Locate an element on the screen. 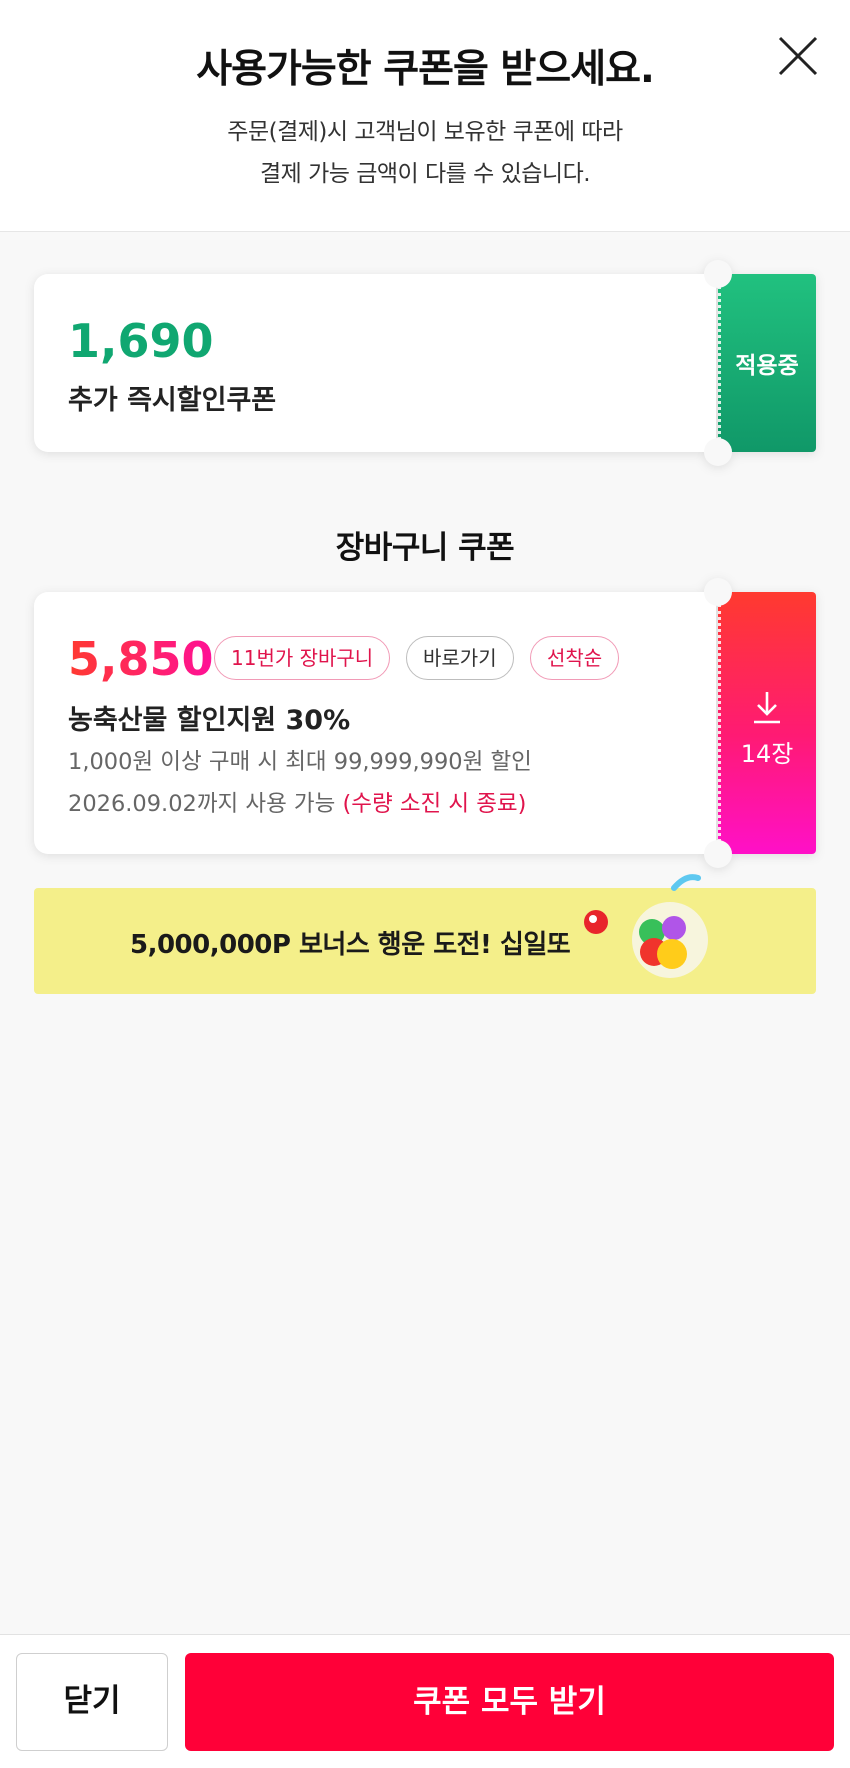 The image size is (850, 1768). coupon-body: 1,690 추가 즉시할인쿠폰 is located at coordinates (375, 363).